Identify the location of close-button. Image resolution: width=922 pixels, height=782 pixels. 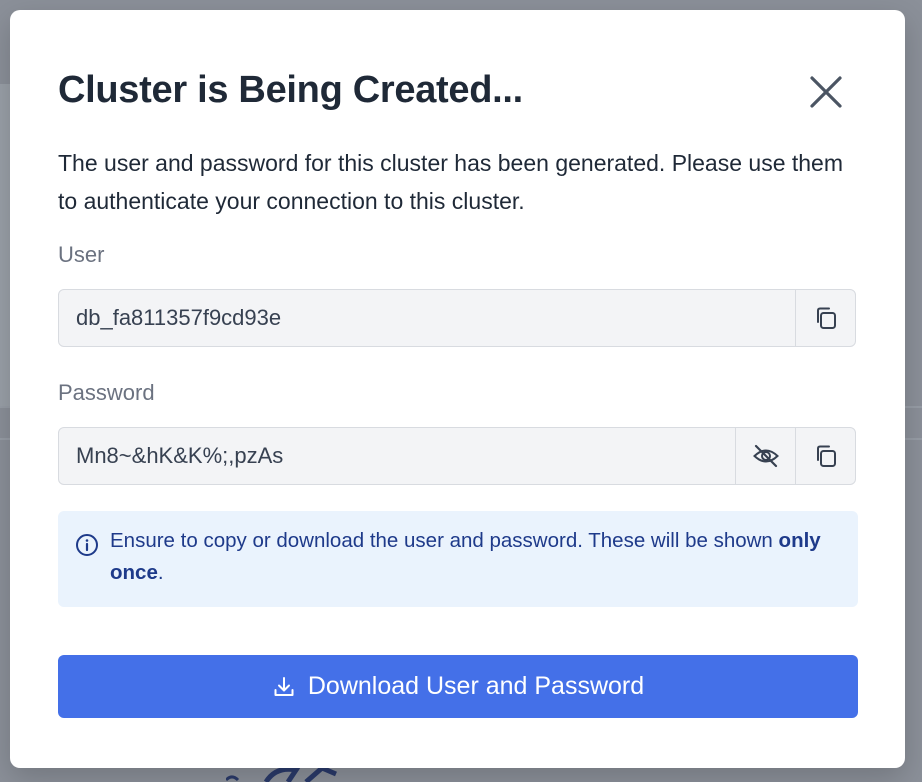
(826, 92).